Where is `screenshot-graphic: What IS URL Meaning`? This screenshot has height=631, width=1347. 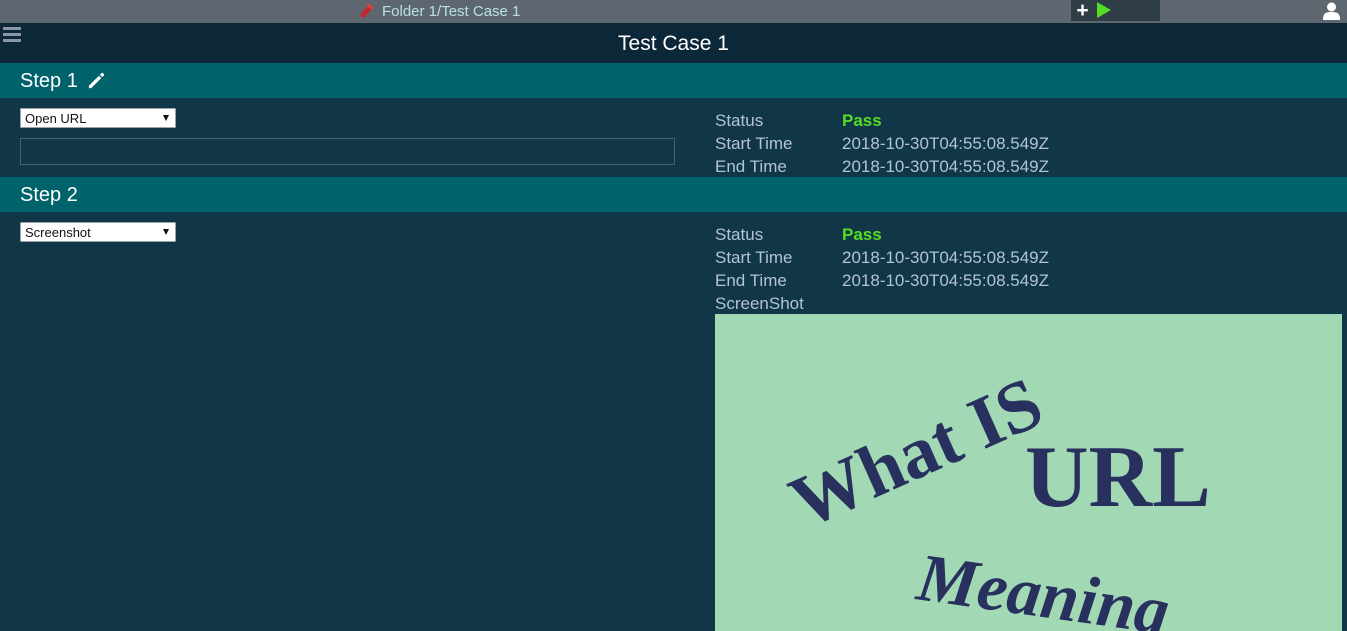 screenshot-graphic: What IS URL Meaning is located at coordinates (995, 496).